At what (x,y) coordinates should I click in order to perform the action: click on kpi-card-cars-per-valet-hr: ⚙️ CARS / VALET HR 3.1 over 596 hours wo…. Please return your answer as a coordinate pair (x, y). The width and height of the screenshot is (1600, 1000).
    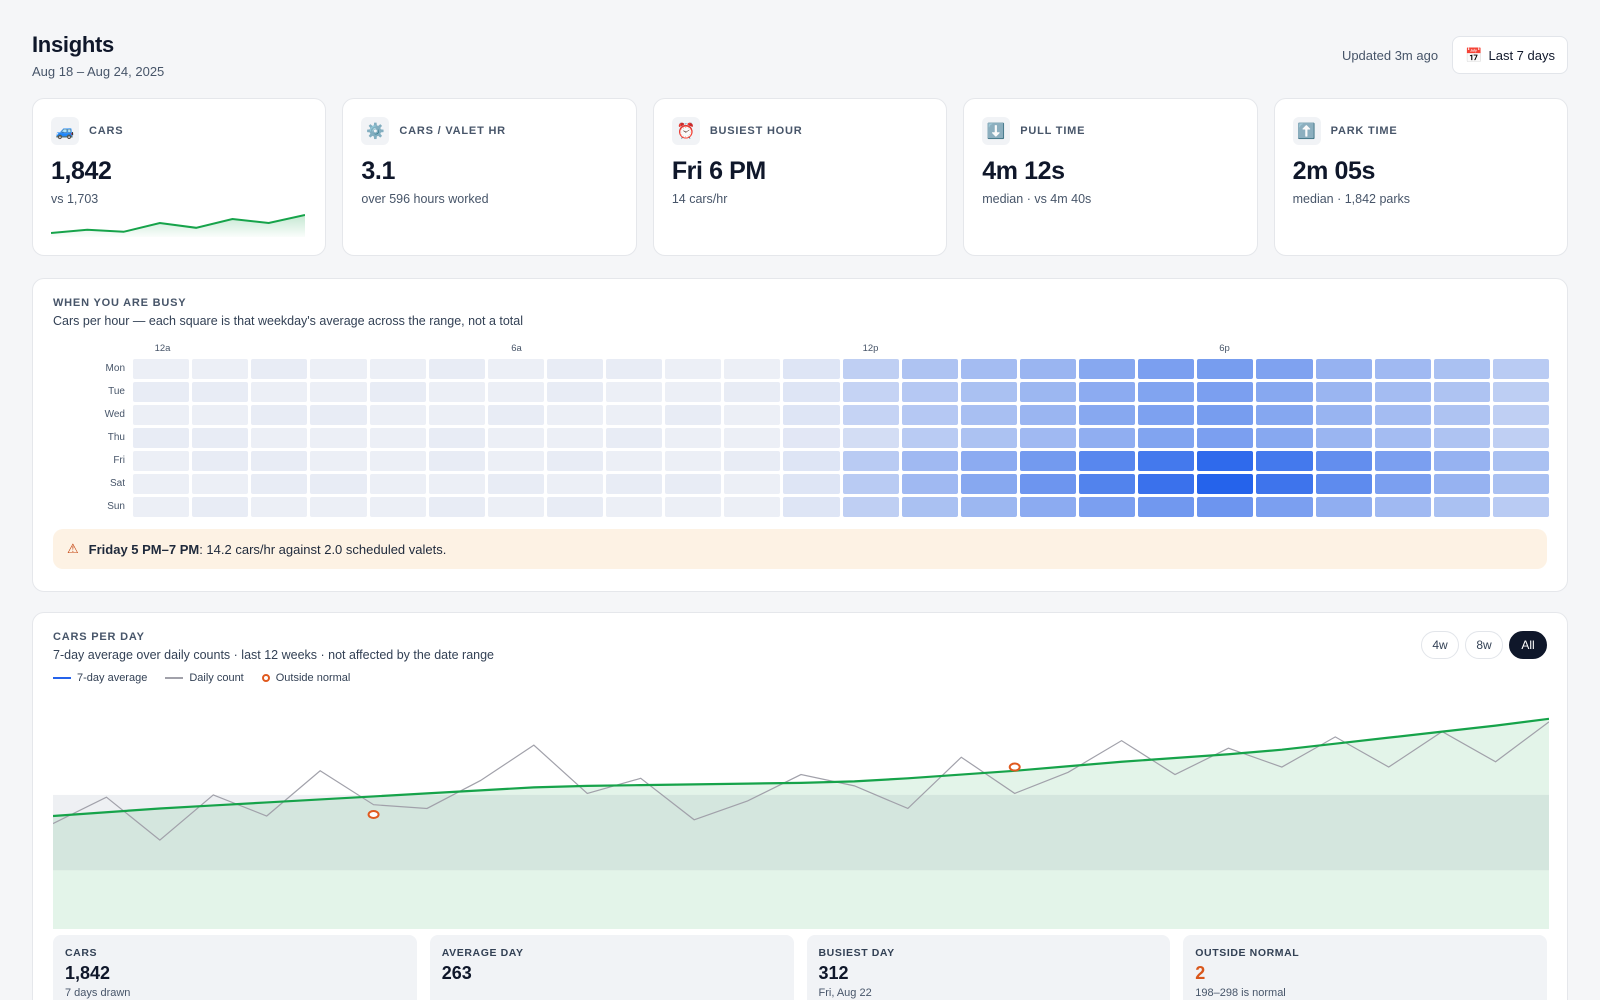
    Looking at the image, I should click on (489, 177).